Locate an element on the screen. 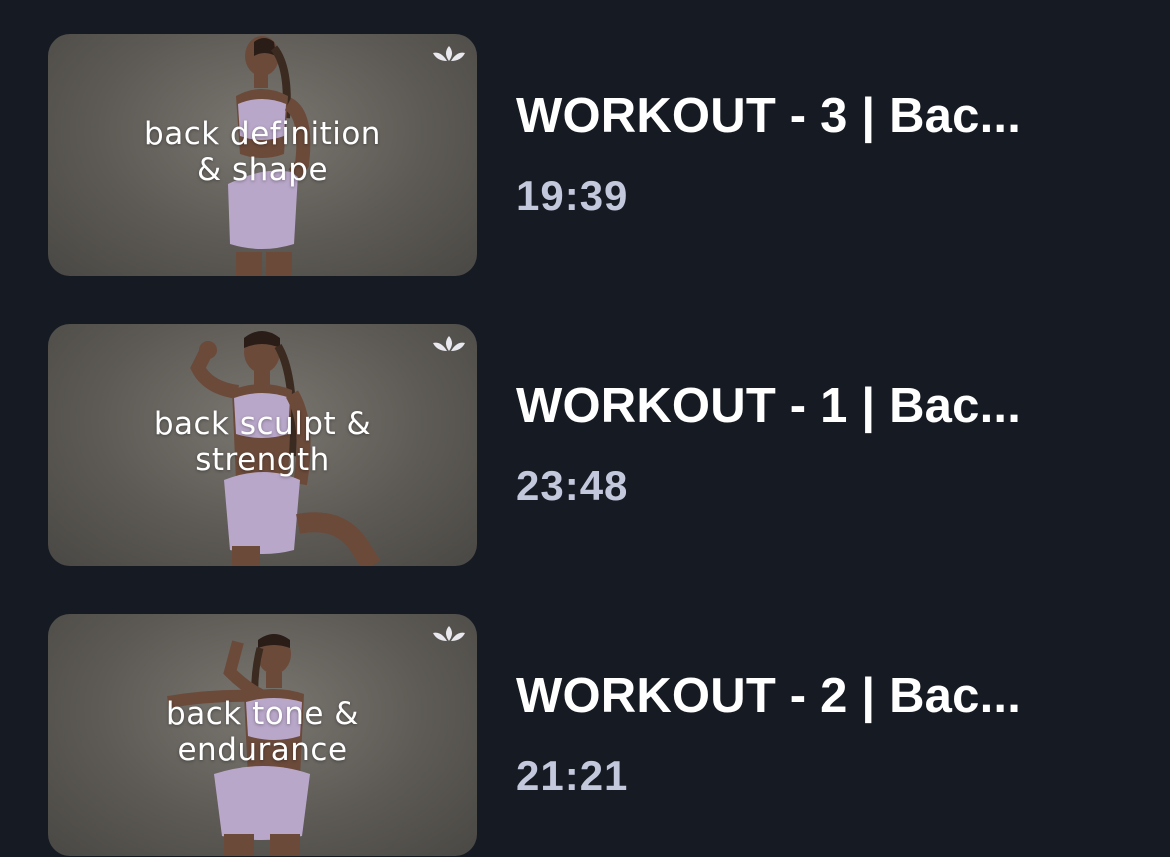  thumbnail-caption-line: back tone & is located at coordinates (262, 714).